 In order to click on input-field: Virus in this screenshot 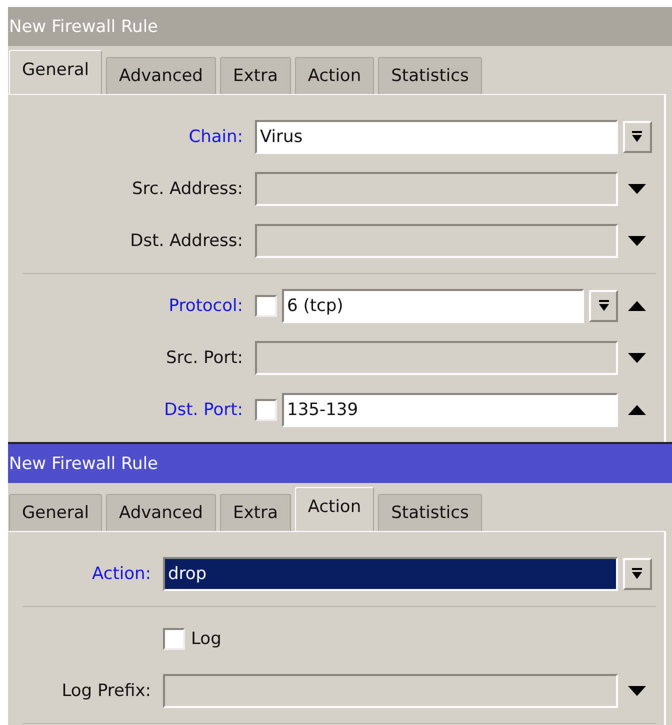, I will do `click(436, 137)`.